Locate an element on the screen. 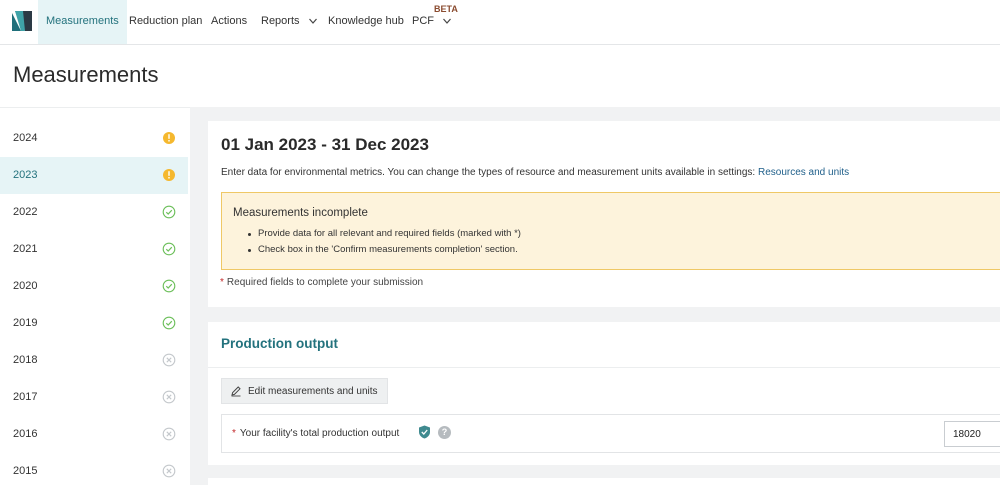 The image size is (1000, 490). year-label: 2024 is located at coordinates (25, 138).